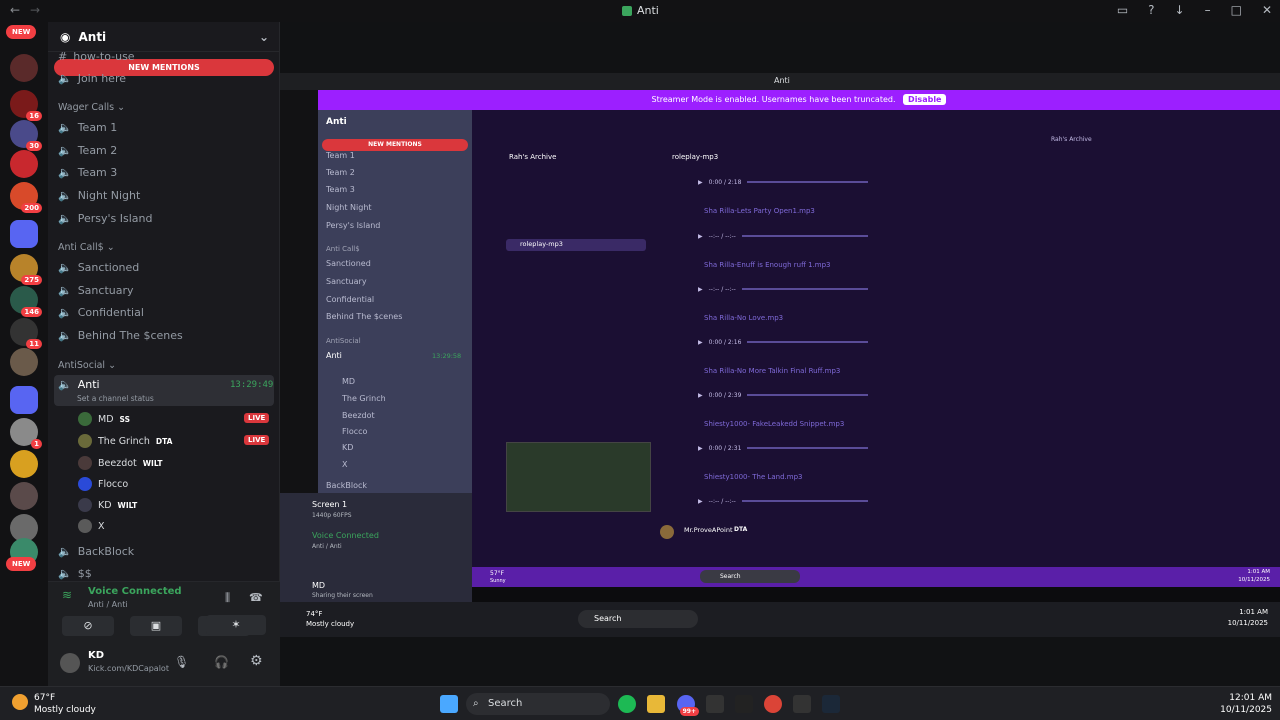 The width and height of the screenshot is (1280, 720). Describe the element at coordinates (96, 56) in the screenshot. I see `channel-how-to-use: # how-to-use` at that location.